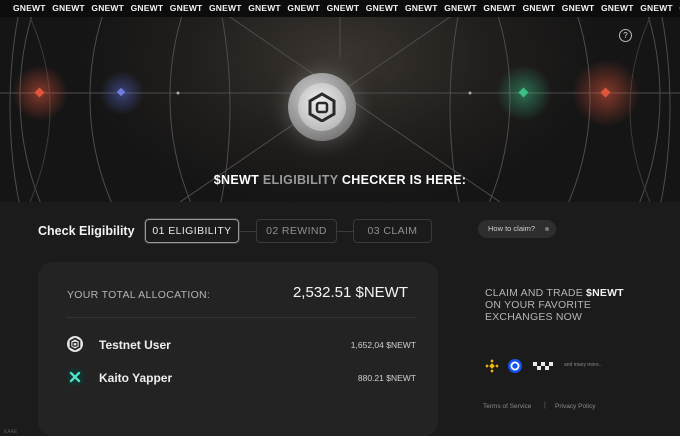  What do you see at coordinates (547, 229) in the screenshot?
I see `dot-icon` at bounding box center [547, 229].